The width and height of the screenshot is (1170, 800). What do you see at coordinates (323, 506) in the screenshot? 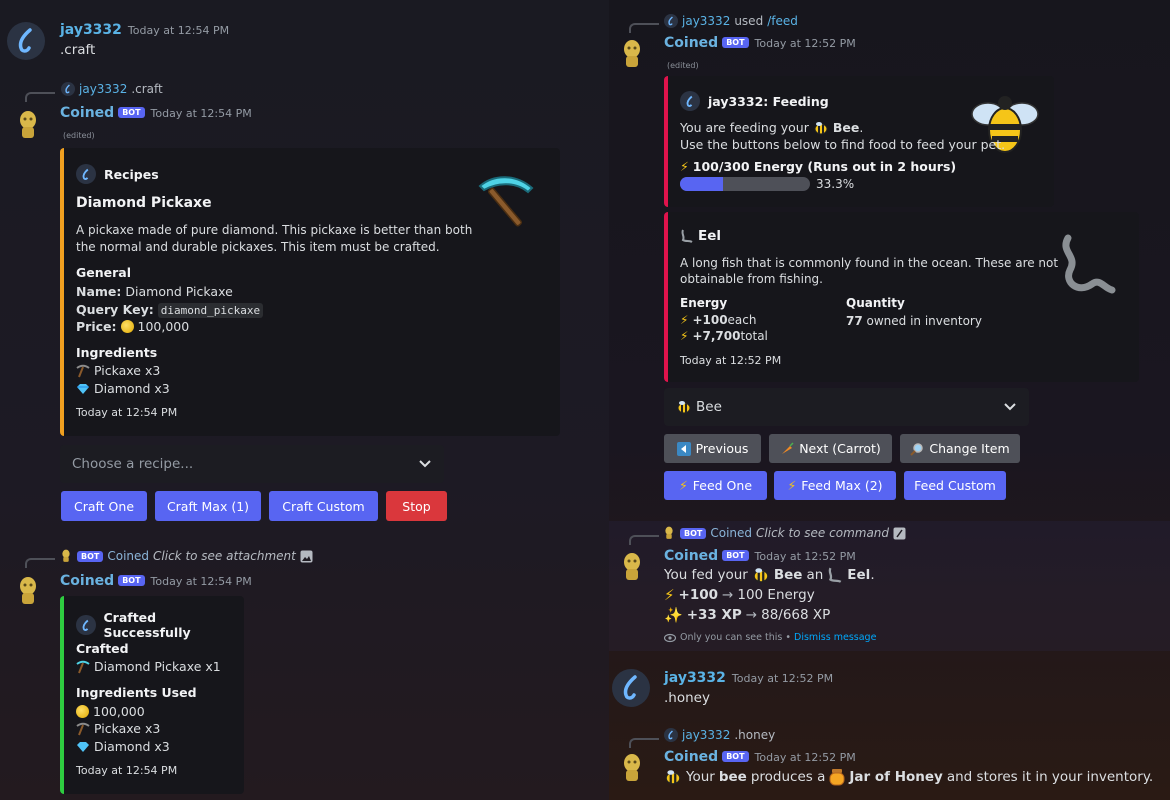
I see `craft-custom-button: Craft Custom` at bounding box center [323, 506].